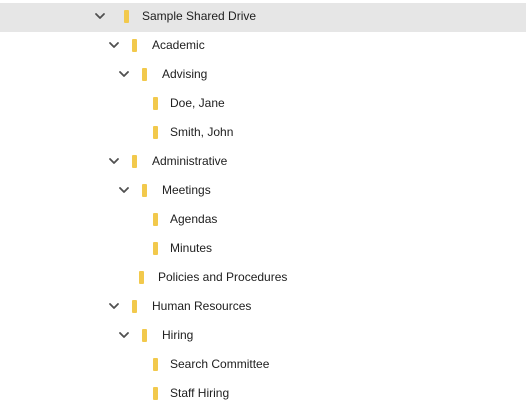 This screenshot has height=417, width=526. I want to click on tree-item-label: Academic, so click(178, 45).